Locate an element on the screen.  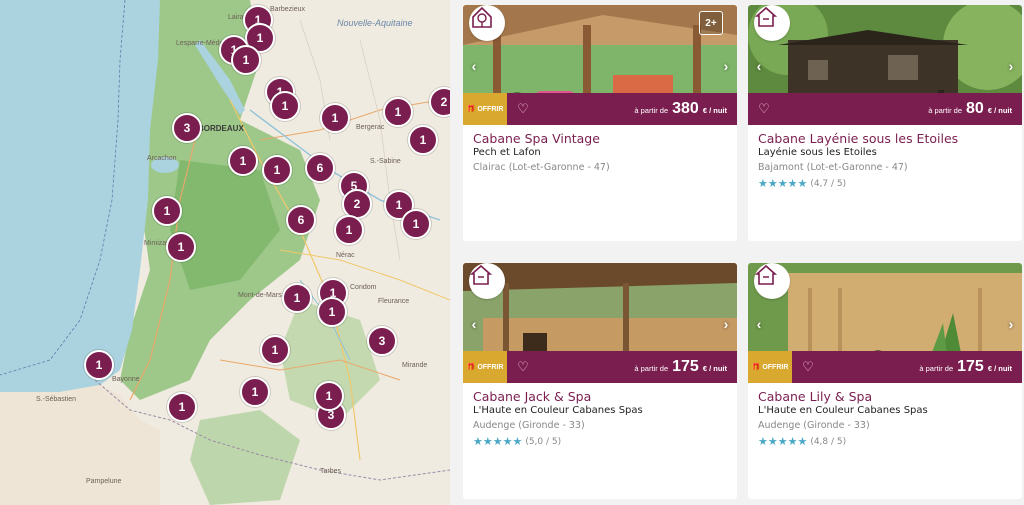
listing-title: Cabane Lily & Spa is located at coordinates (885, 396).